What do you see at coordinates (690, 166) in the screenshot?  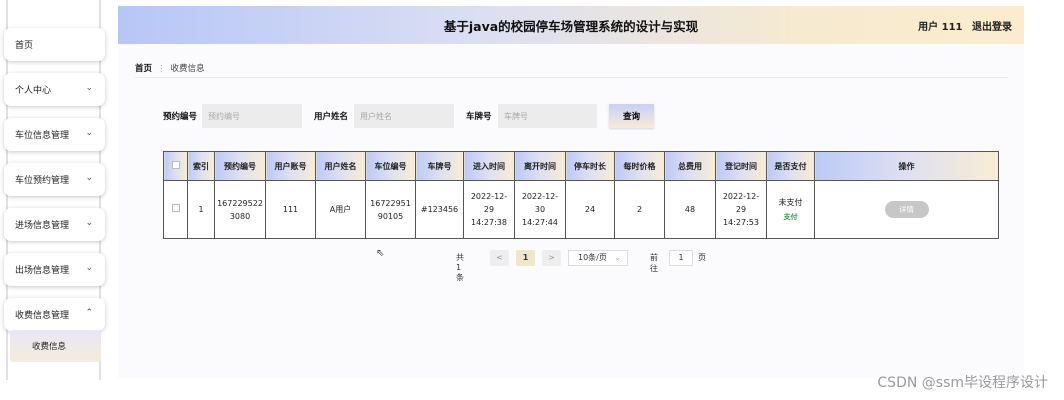 I see `column-header: 总费用` at bounding box center [690, 166].